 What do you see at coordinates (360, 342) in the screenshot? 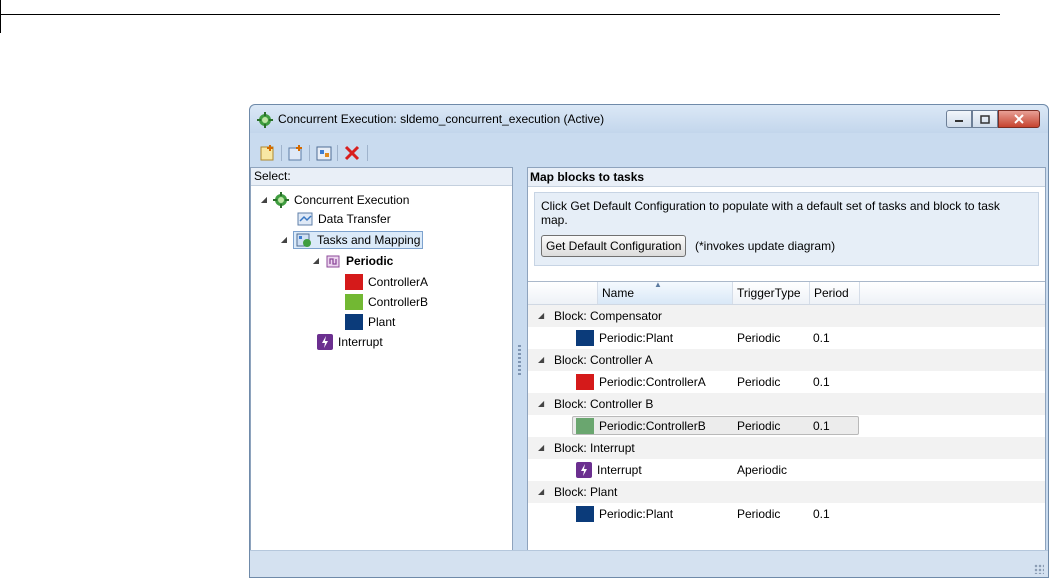
I see `tree-item-label: Interrupt` at bounding box center [360, 342].